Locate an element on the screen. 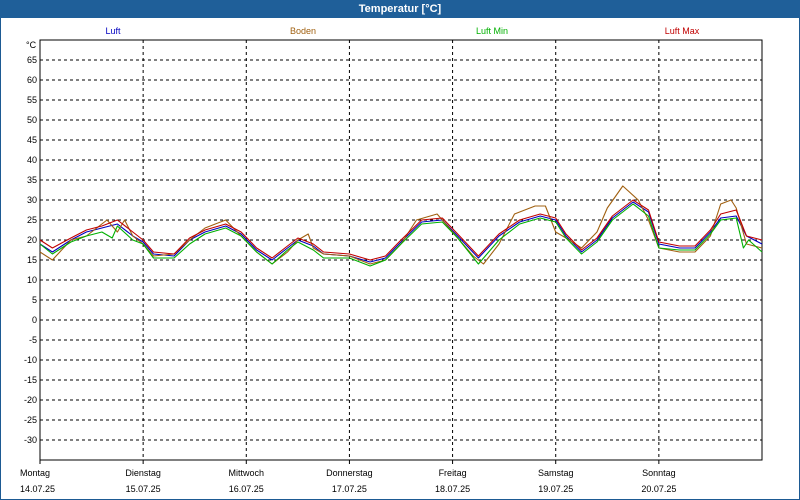 The height and width of the screenshot is (500, 800). x-tick-date: 15.07.25 is located at coordinates (143, 489).